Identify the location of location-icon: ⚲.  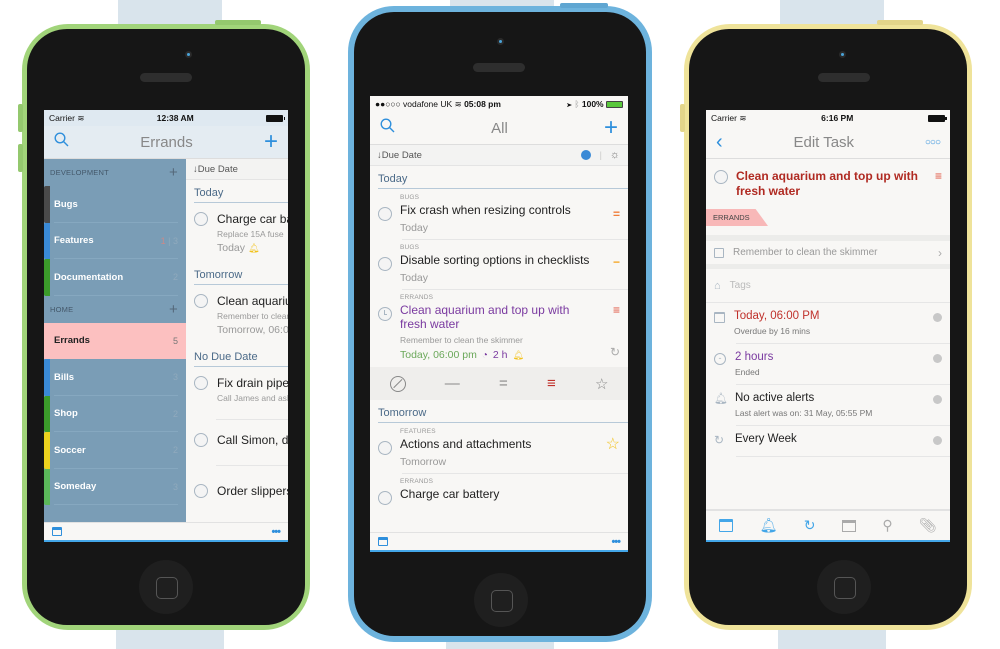
(887, 525).